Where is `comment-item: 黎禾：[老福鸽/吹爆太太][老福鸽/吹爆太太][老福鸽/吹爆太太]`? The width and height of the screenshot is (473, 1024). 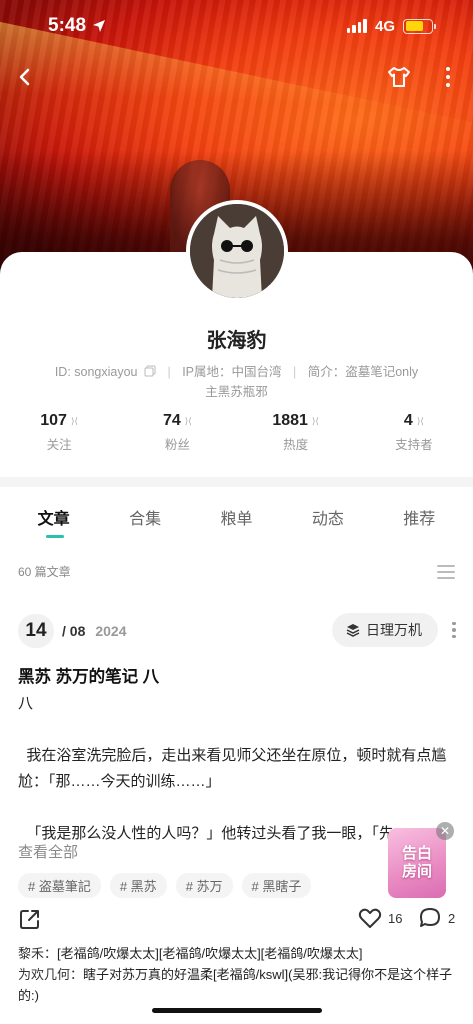
comment-item: 黎禾：[老福鸽/吹爆太太][老福鸽/吹爆太太][老福鸽/吹爆太太] is located at coordinates (238, 953).